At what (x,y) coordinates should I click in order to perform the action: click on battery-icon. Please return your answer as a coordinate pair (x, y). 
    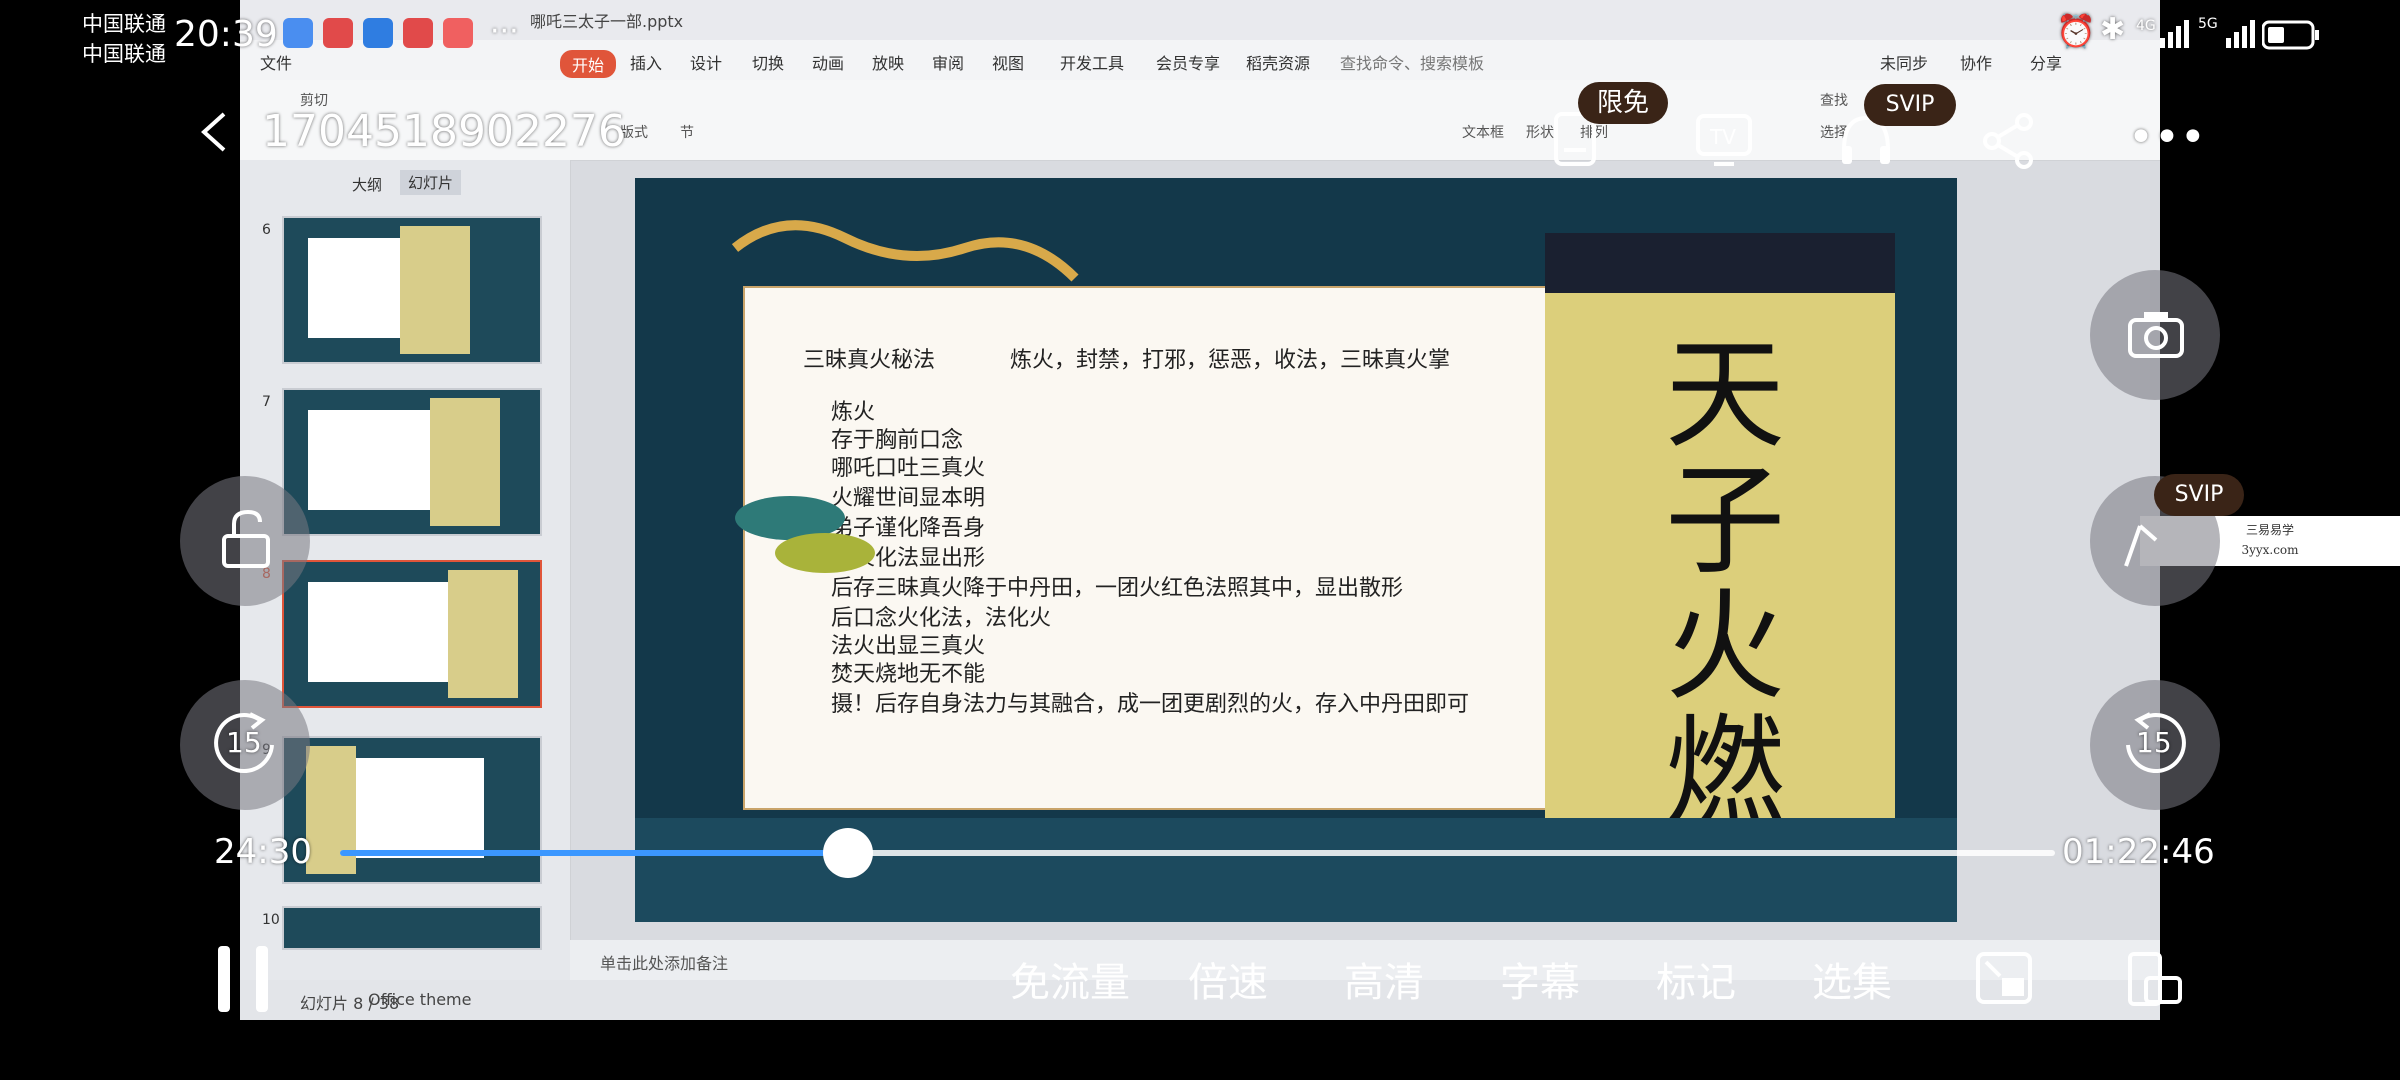
    Looking at the image, I should click on (2290, 35).